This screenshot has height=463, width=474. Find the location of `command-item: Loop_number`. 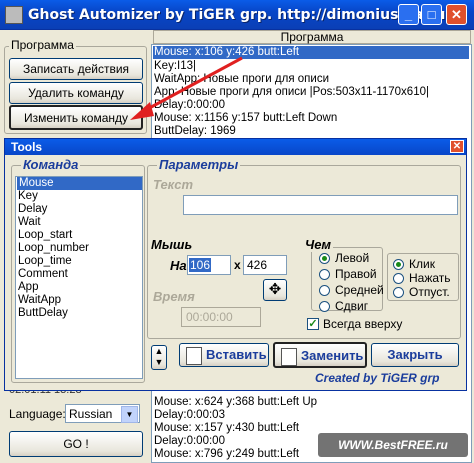

command-item: Loop_number is located at coordinates (53, 248).